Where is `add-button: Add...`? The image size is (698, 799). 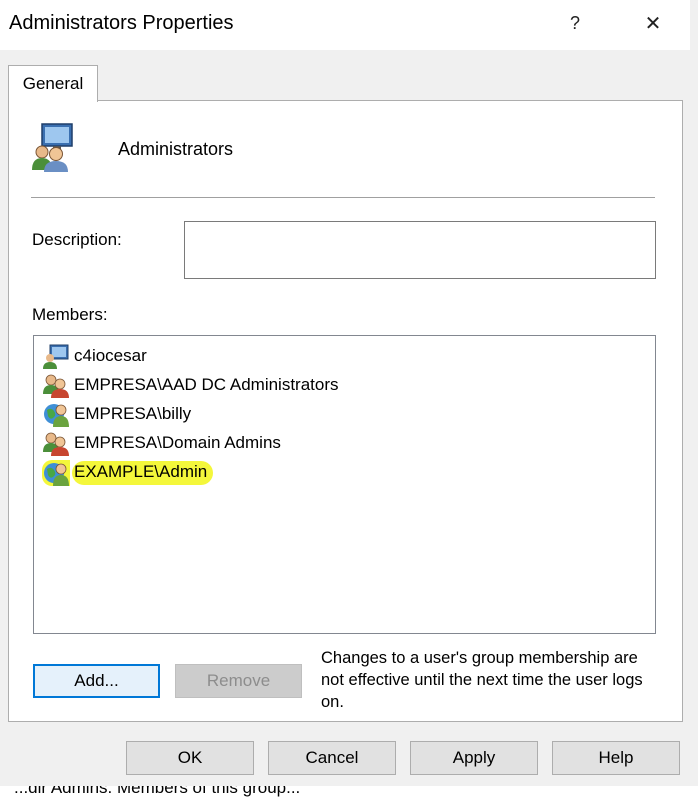
add-button: Add... is located at coordinates (96, 681).